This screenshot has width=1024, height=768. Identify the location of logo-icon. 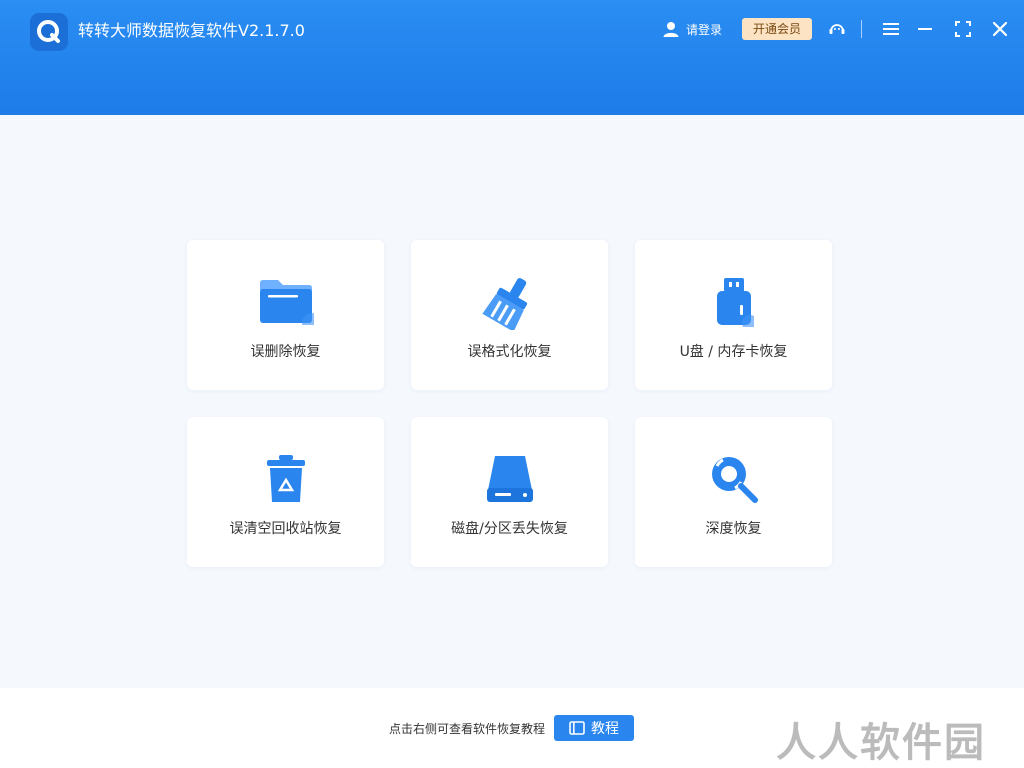
(48, 31).